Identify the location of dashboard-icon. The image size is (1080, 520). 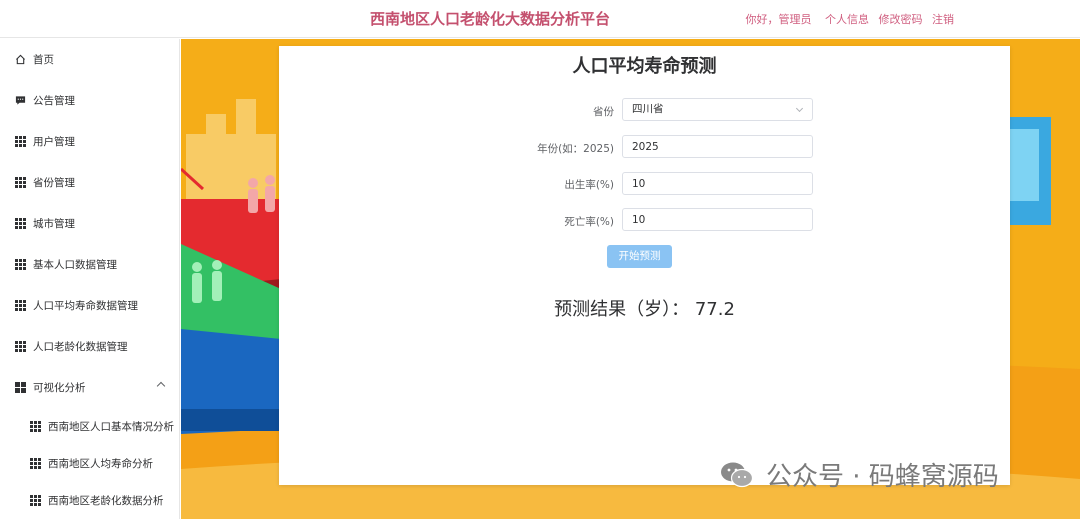
(20, 387).